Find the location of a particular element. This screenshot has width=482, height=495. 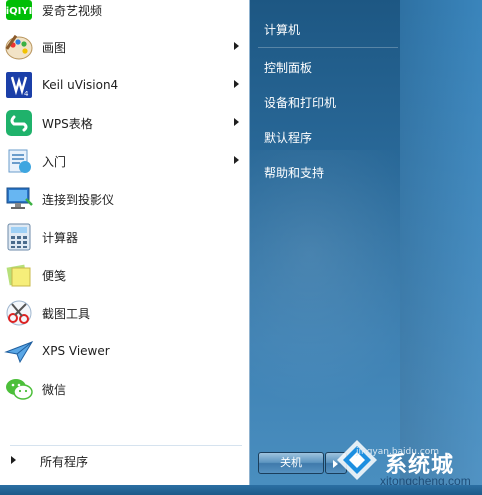

program-item-snipping-tool: 截图工具 is located at coordinates (124, 313).